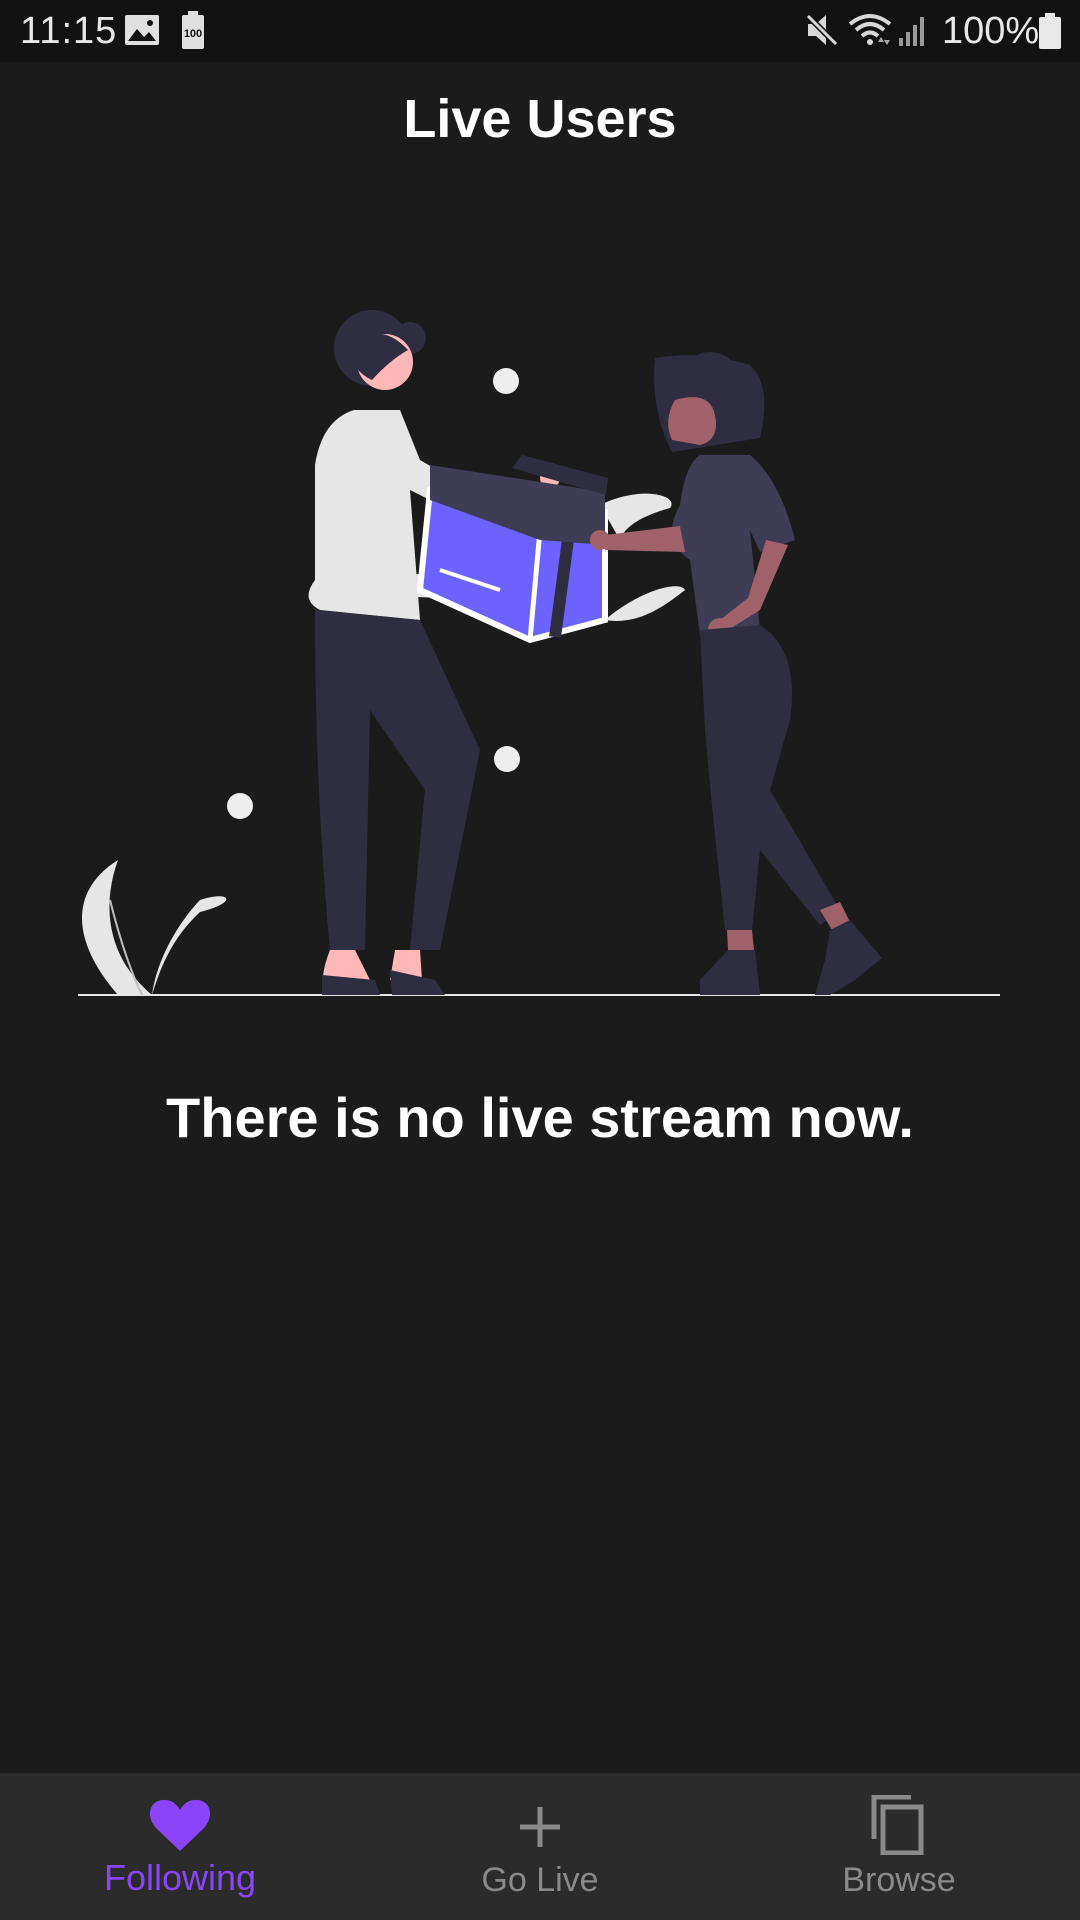  What do you see at coordinates (991, 31) in the screenshot?
I see `battery-percent: 100%` at bounding box center [991, 31].